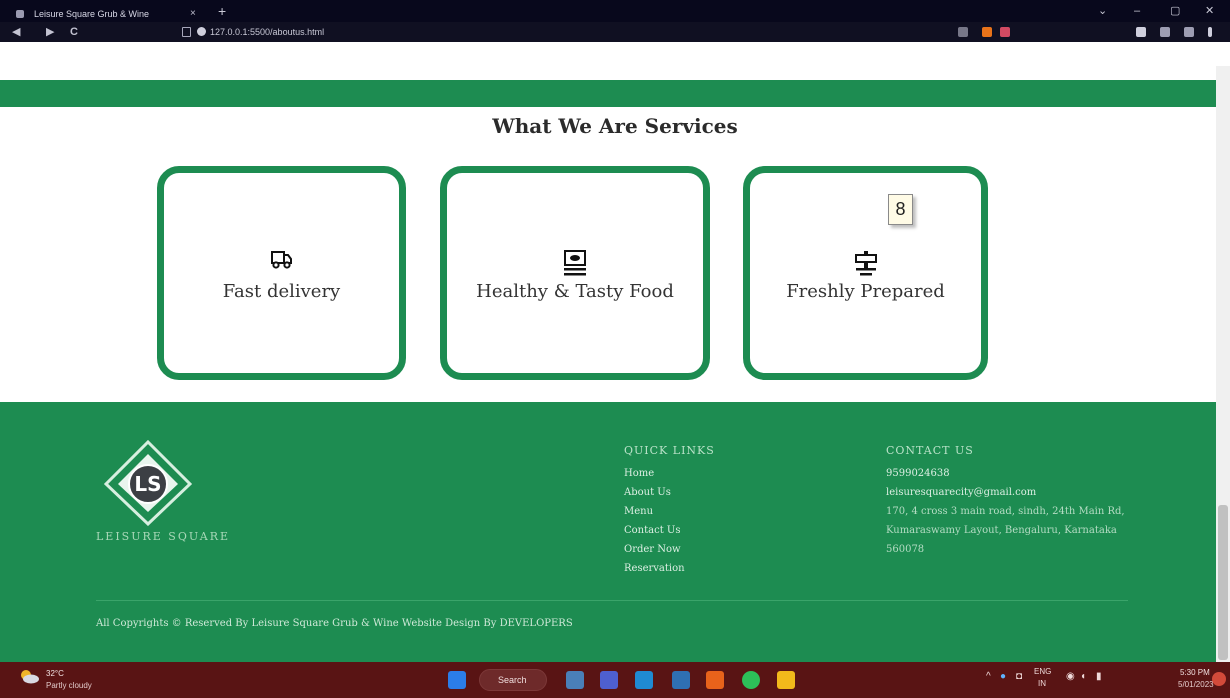  I want to click on mail-icon, so click(681, 680).